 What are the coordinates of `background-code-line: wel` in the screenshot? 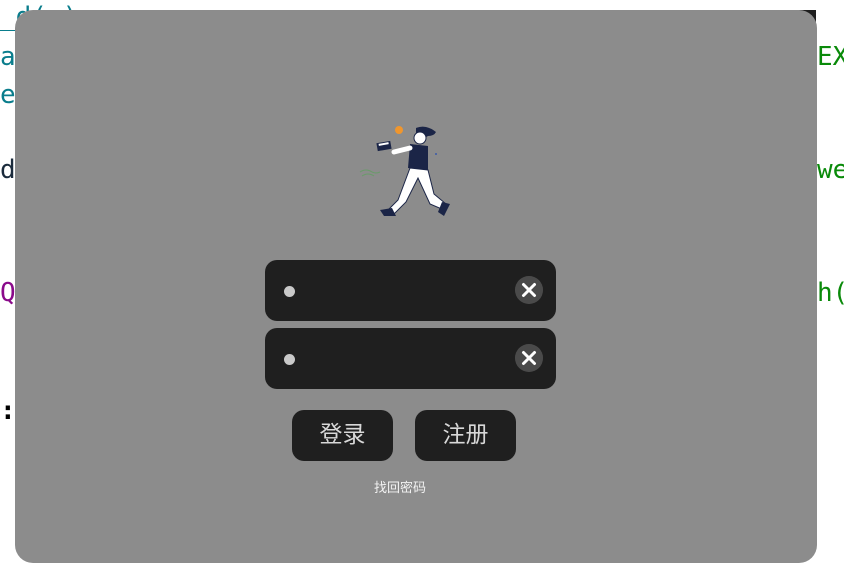 It's located at (830, 170).